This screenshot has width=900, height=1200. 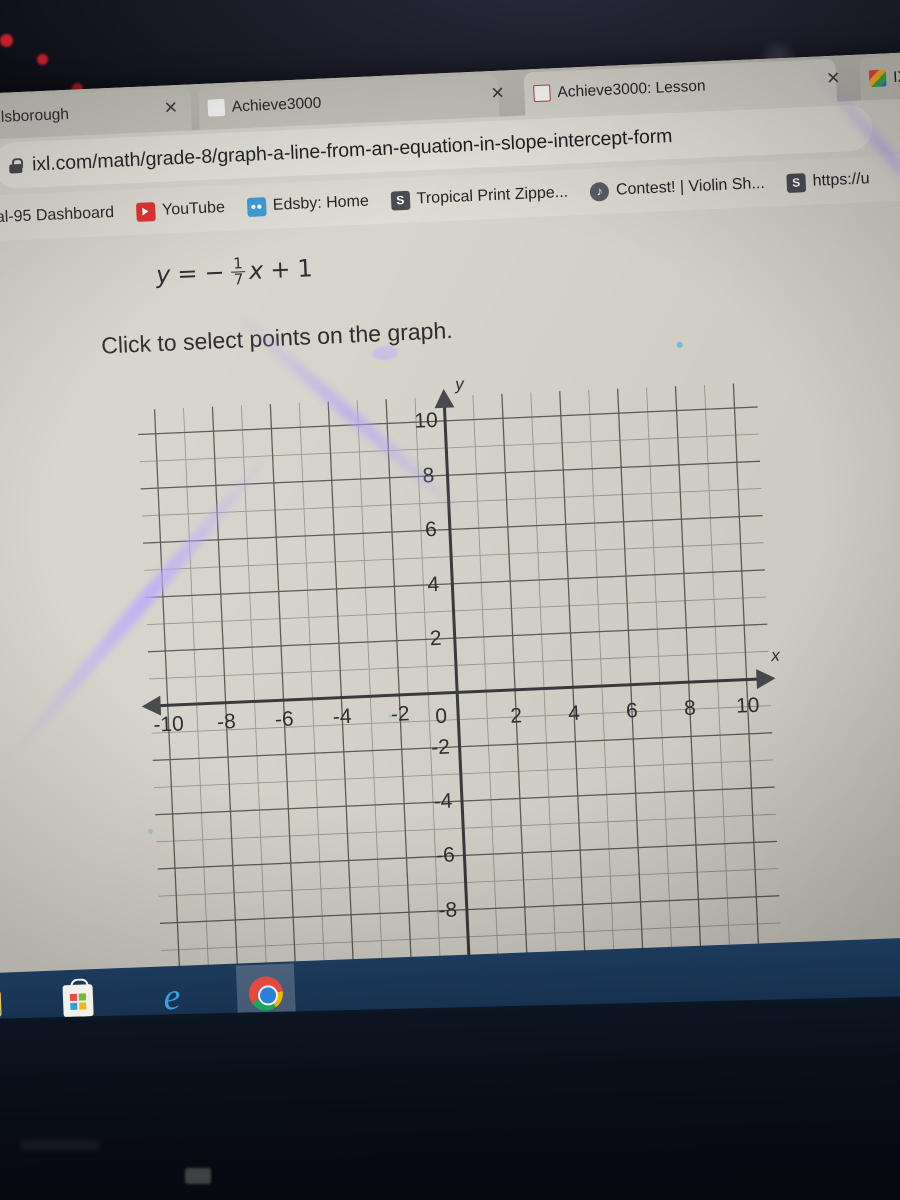 I want to click on contest-icon: ♪, so click(x=599, y=191).